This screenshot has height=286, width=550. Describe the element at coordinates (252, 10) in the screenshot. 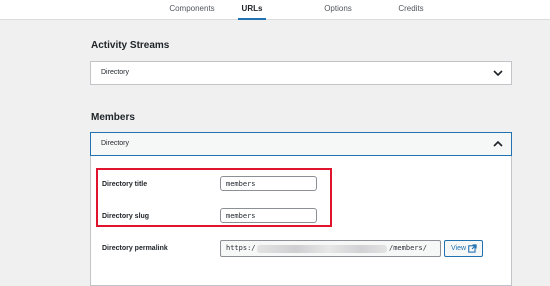

I see `tab-urls: URLs` at that location.